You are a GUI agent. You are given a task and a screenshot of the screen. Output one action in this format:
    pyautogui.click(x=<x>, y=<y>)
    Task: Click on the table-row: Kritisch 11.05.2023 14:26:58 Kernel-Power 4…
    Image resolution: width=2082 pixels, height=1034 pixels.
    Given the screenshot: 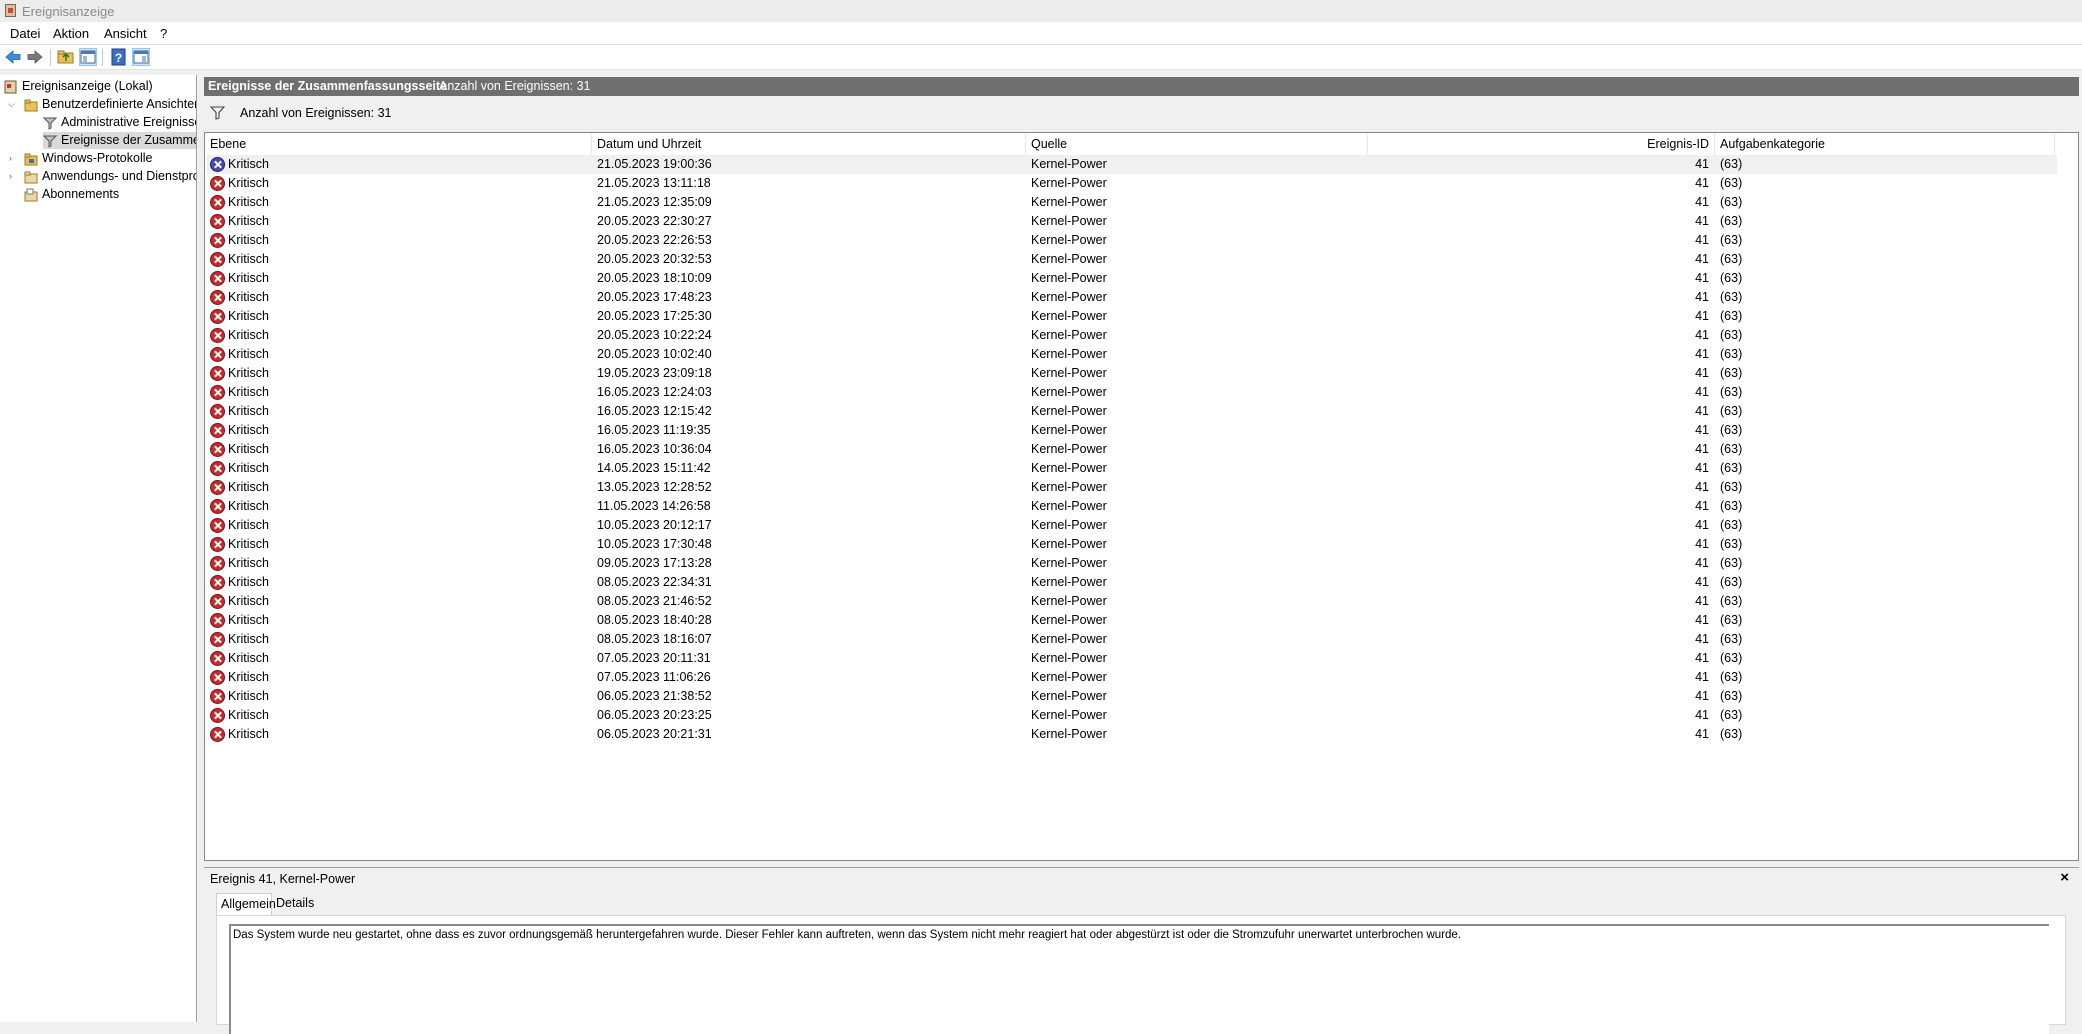 What is the action you would take?
    pyautogui.click(x=1132, y=506)
    